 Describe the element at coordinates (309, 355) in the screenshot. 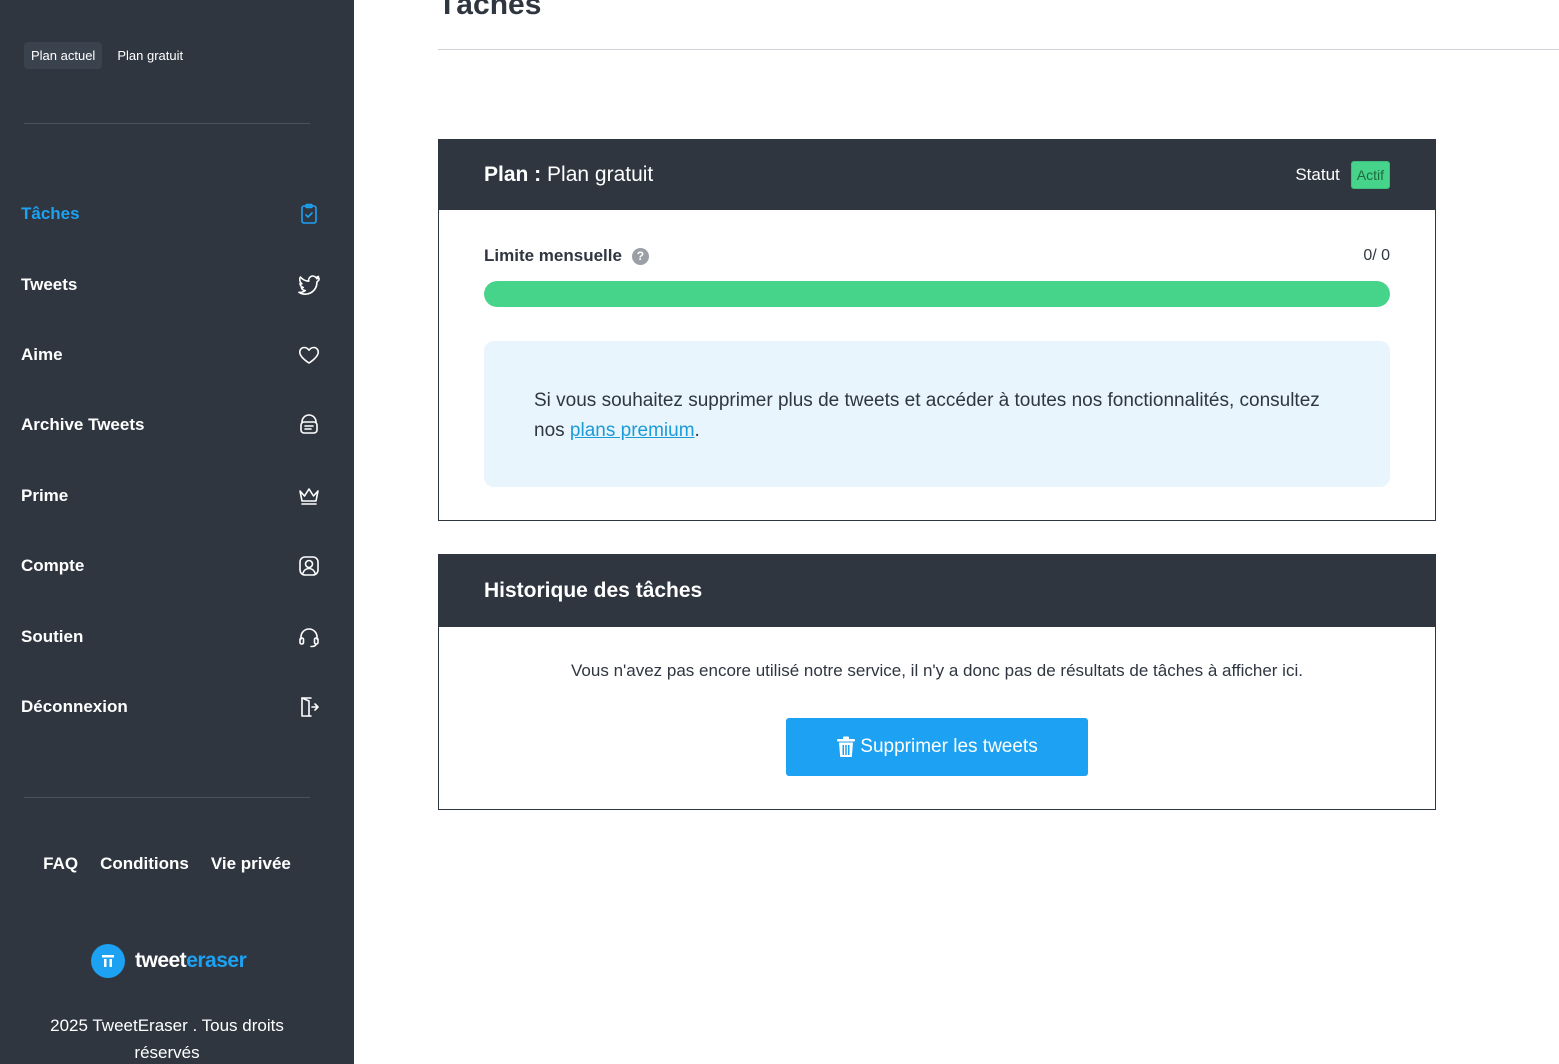

I see `heart-icon` at that location.